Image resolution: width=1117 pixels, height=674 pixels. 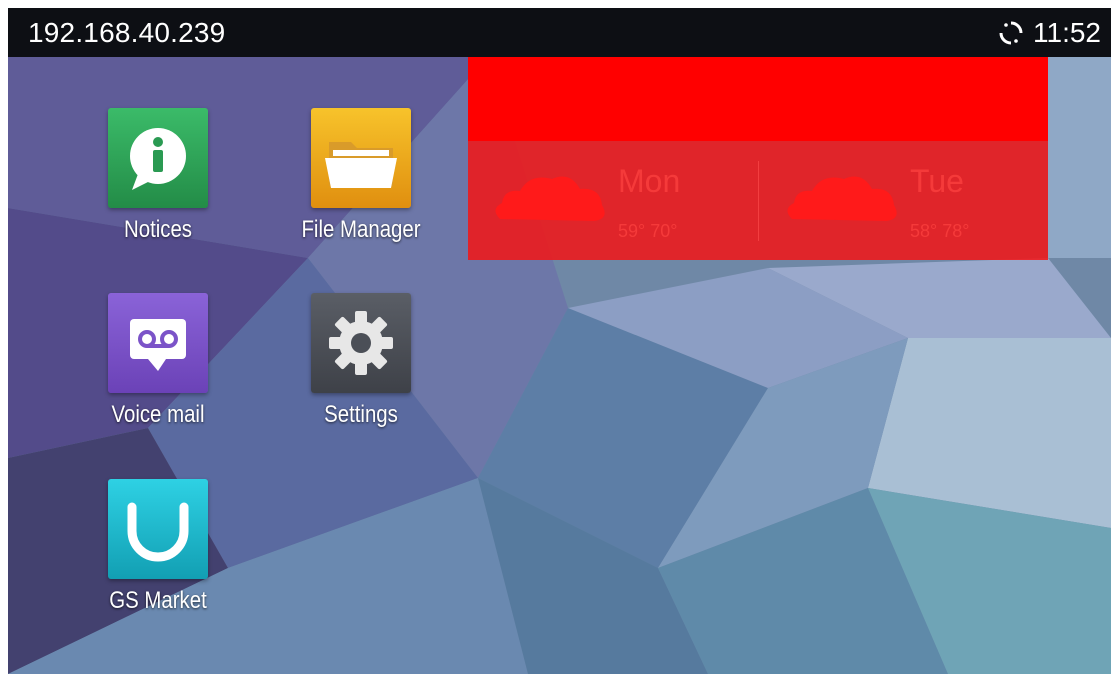 I want to click on forecast-divider, so click(x=758, y=201).